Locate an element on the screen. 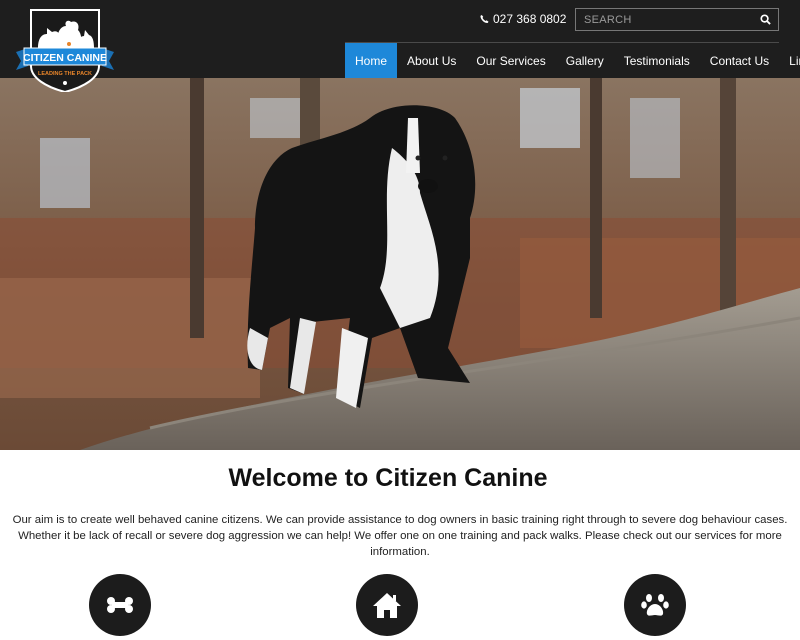 Image resolution: width=800 pixels, height=640 pixels. nav-item-home: Home is located at coordinates (371, 60).